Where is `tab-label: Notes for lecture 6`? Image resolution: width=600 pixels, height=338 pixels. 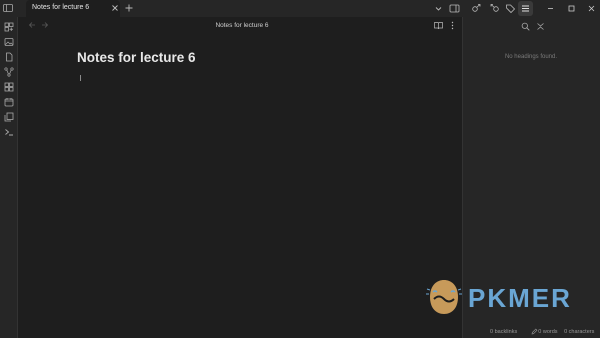 tab-label: Notes for lecture 6 is located at coordinates (60, 7).